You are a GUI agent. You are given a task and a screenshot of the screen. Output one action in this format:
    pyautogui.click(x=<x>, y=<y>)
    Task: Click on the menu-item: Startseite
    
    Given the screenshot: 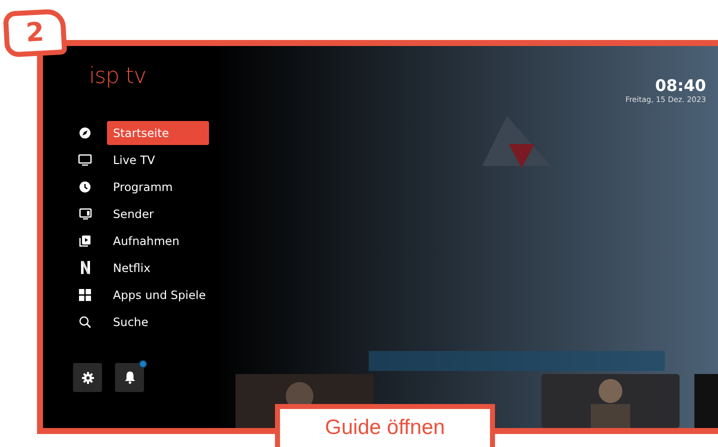 What is the action you would take?
    pyautogui.click(x=158, y=132)
    